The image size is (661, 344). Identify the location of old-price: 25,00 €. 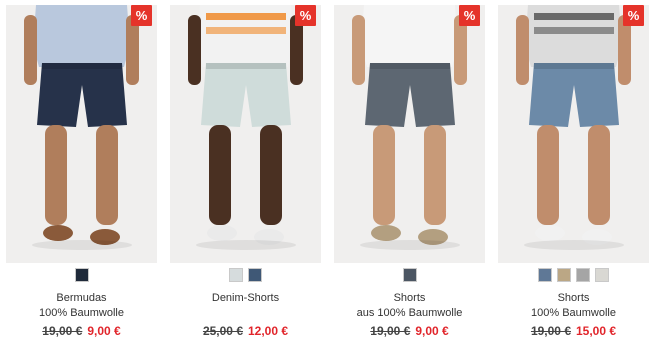
(222, 331).